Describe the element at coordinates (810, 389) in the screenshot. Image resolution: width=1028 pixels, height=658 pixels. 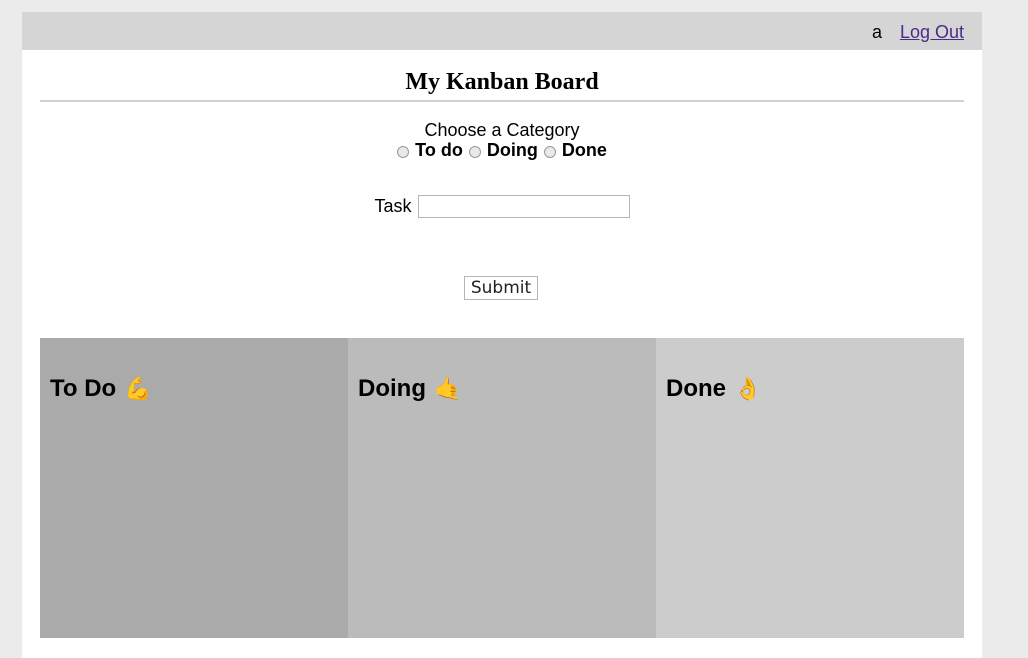
I see `column-title-done: Done 👌` at that location.